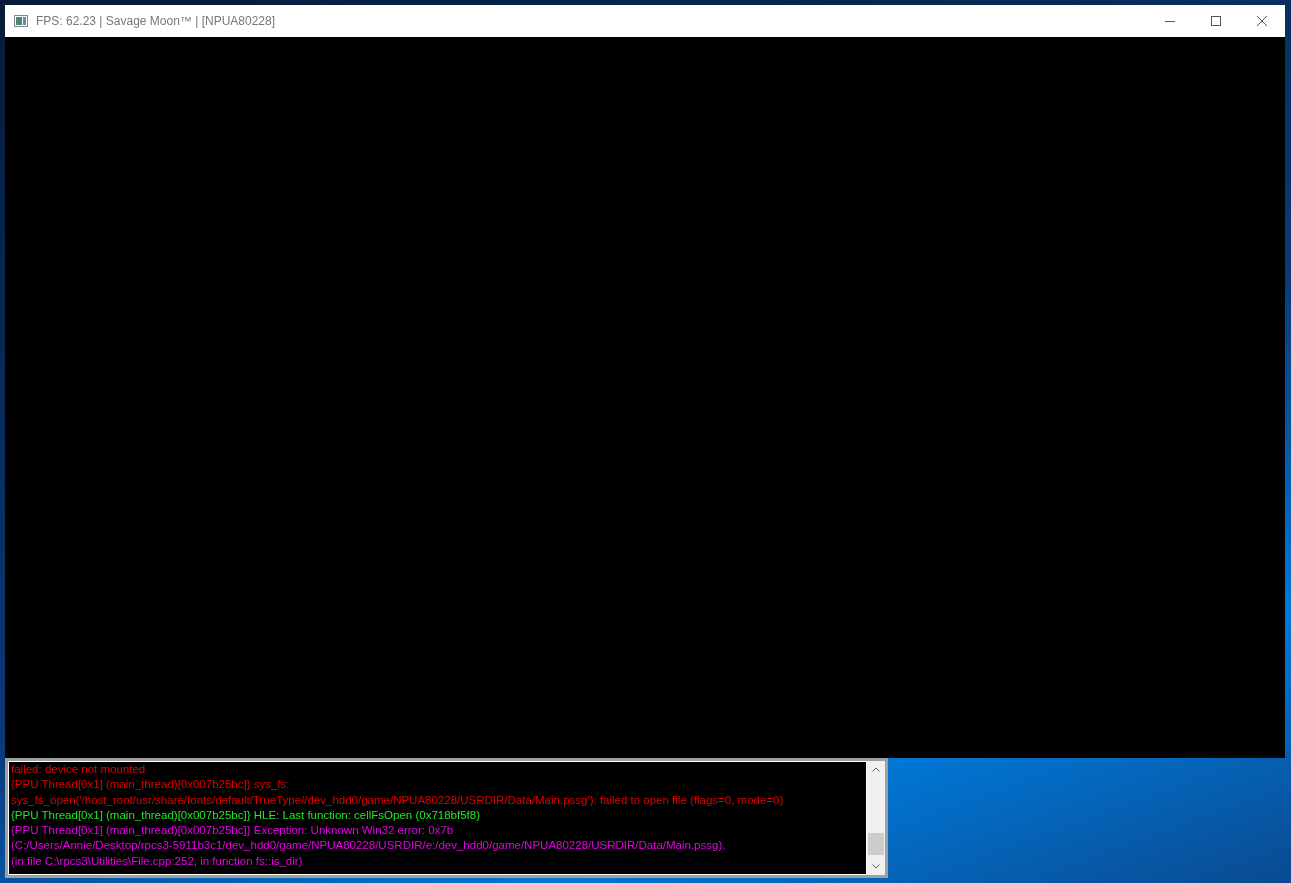  I want to click on log-line: (in file C:\rpcs3\Utilities\File.cpp:252, in function fs::is_dir), so click(157, 861).